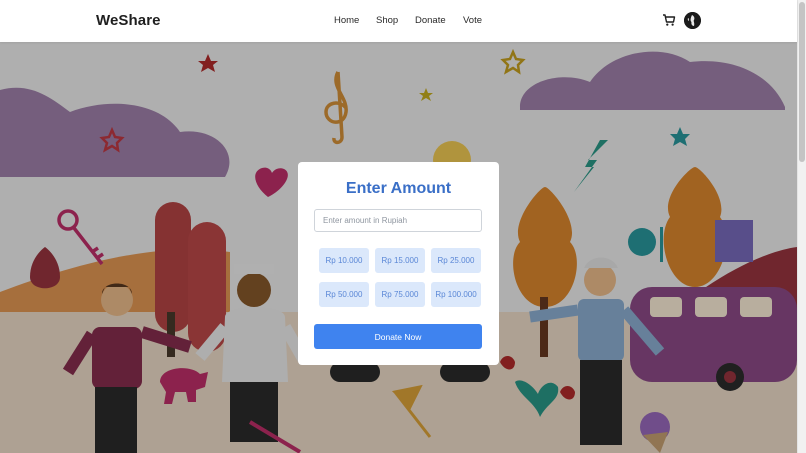 The image size is (806, 453). I want to click on amount-option-10000: Rp 10.000, so click(344, 260).